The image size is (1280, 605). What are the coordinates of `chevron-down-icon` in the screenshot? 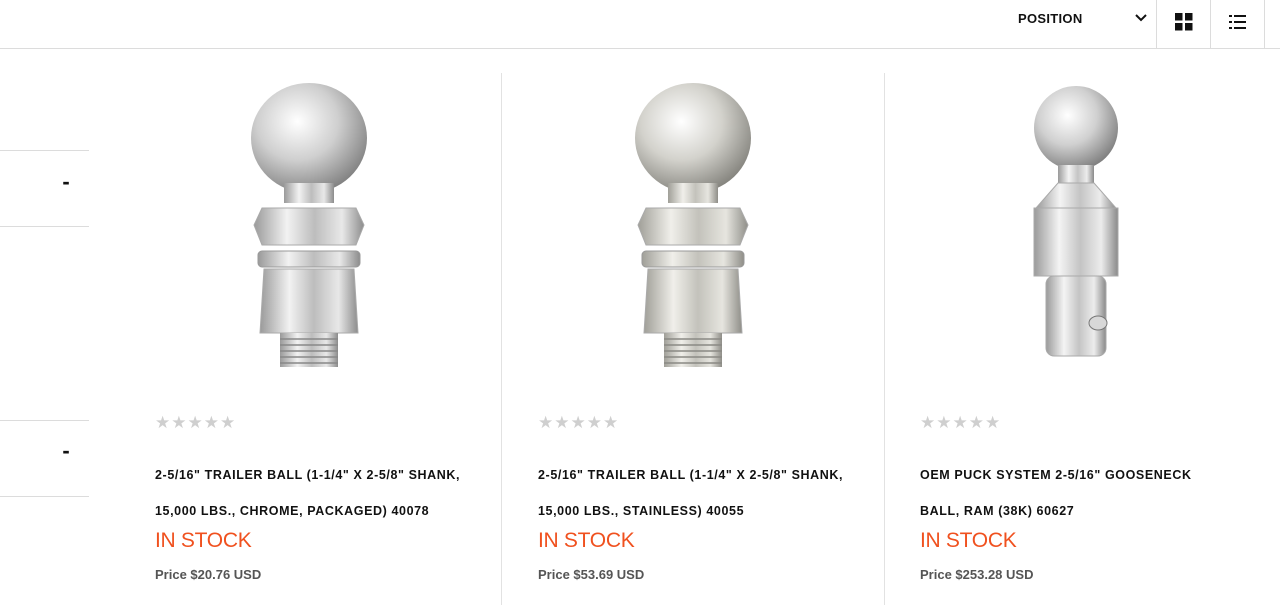 It's located at (1141, 18).